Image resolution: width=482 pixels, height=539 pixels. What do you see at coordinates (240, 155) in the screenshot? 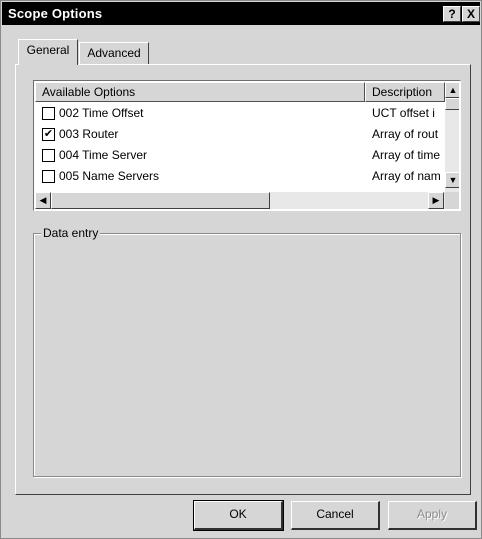
I see `list-item: 004 Time Server Array of time` at bounding box center [240, 155].